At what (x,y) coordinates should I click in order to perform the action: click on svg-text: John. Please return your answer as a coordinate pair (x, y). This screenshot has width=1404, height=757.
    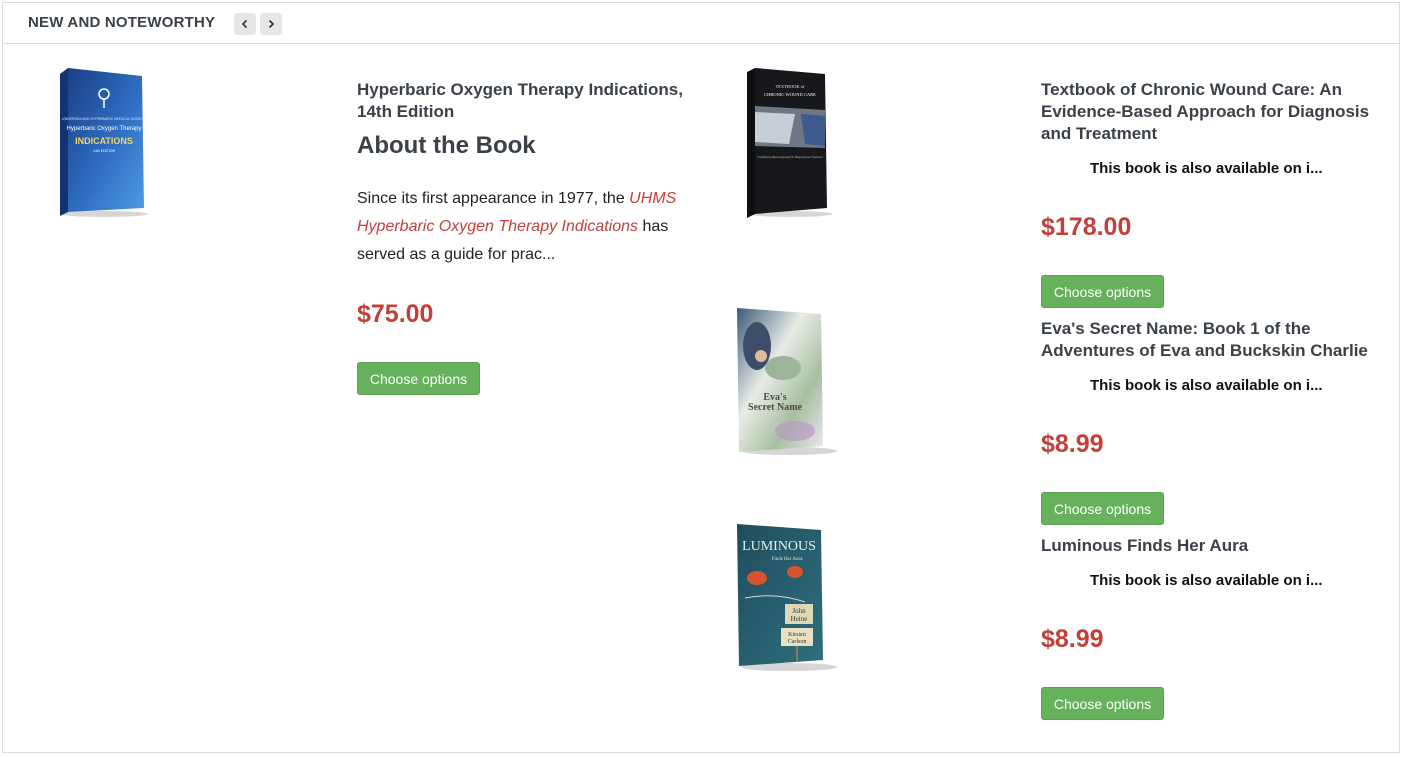
    Looking at the image, I should click on (799, 611).